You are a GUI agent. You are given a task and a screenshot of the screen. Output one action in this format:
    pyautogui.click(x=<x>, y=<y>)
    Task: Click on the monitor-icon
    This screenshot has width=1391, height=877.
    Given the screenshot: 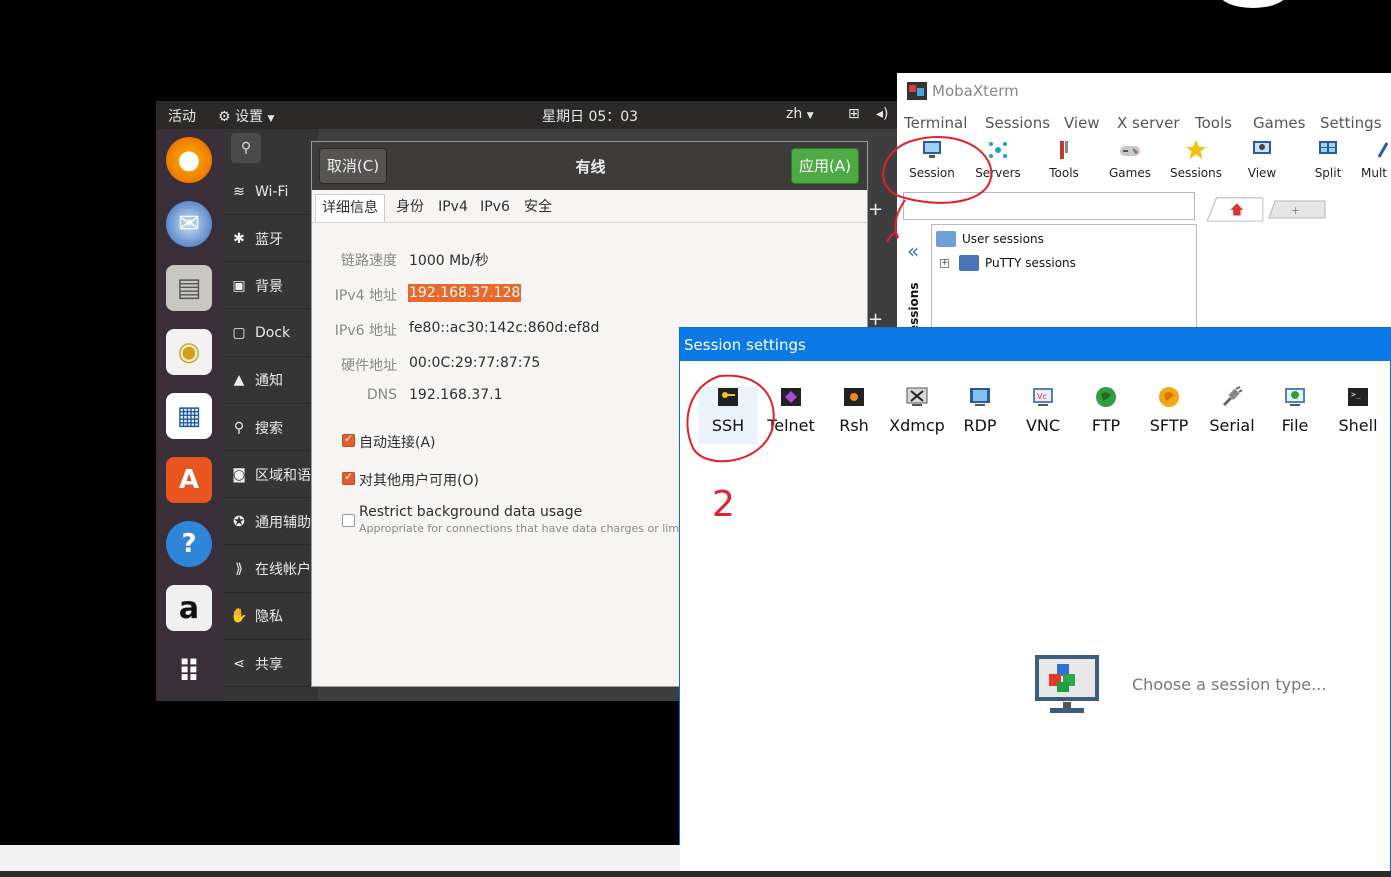 What is the action you would take?
    pyautogui.click(x=932, y=149)
    